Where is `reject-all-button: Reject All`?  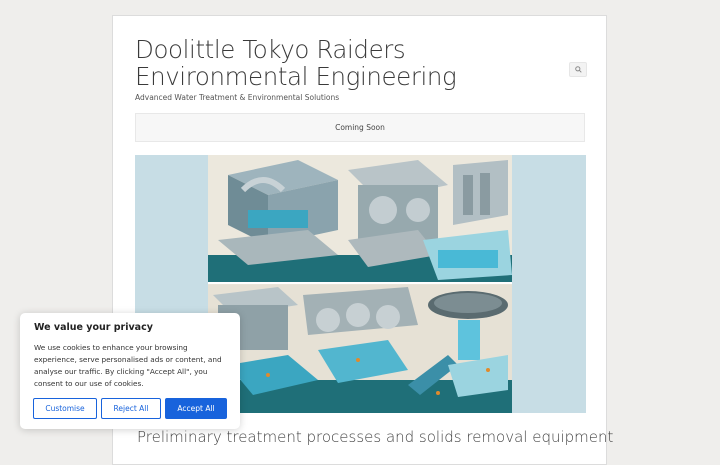 reject-all-button: Reject All is located at coordinates (131, 408).